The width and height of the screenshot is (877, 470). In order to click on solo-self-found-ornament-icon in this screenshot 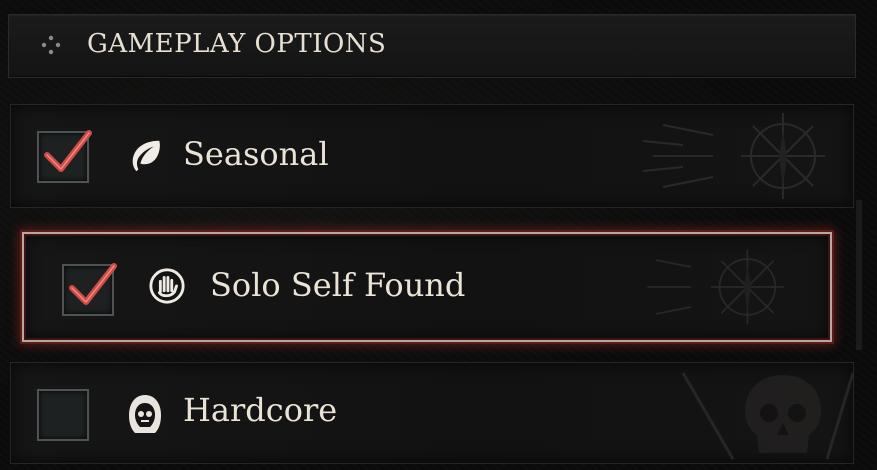, I will do `click(715, 287)`.